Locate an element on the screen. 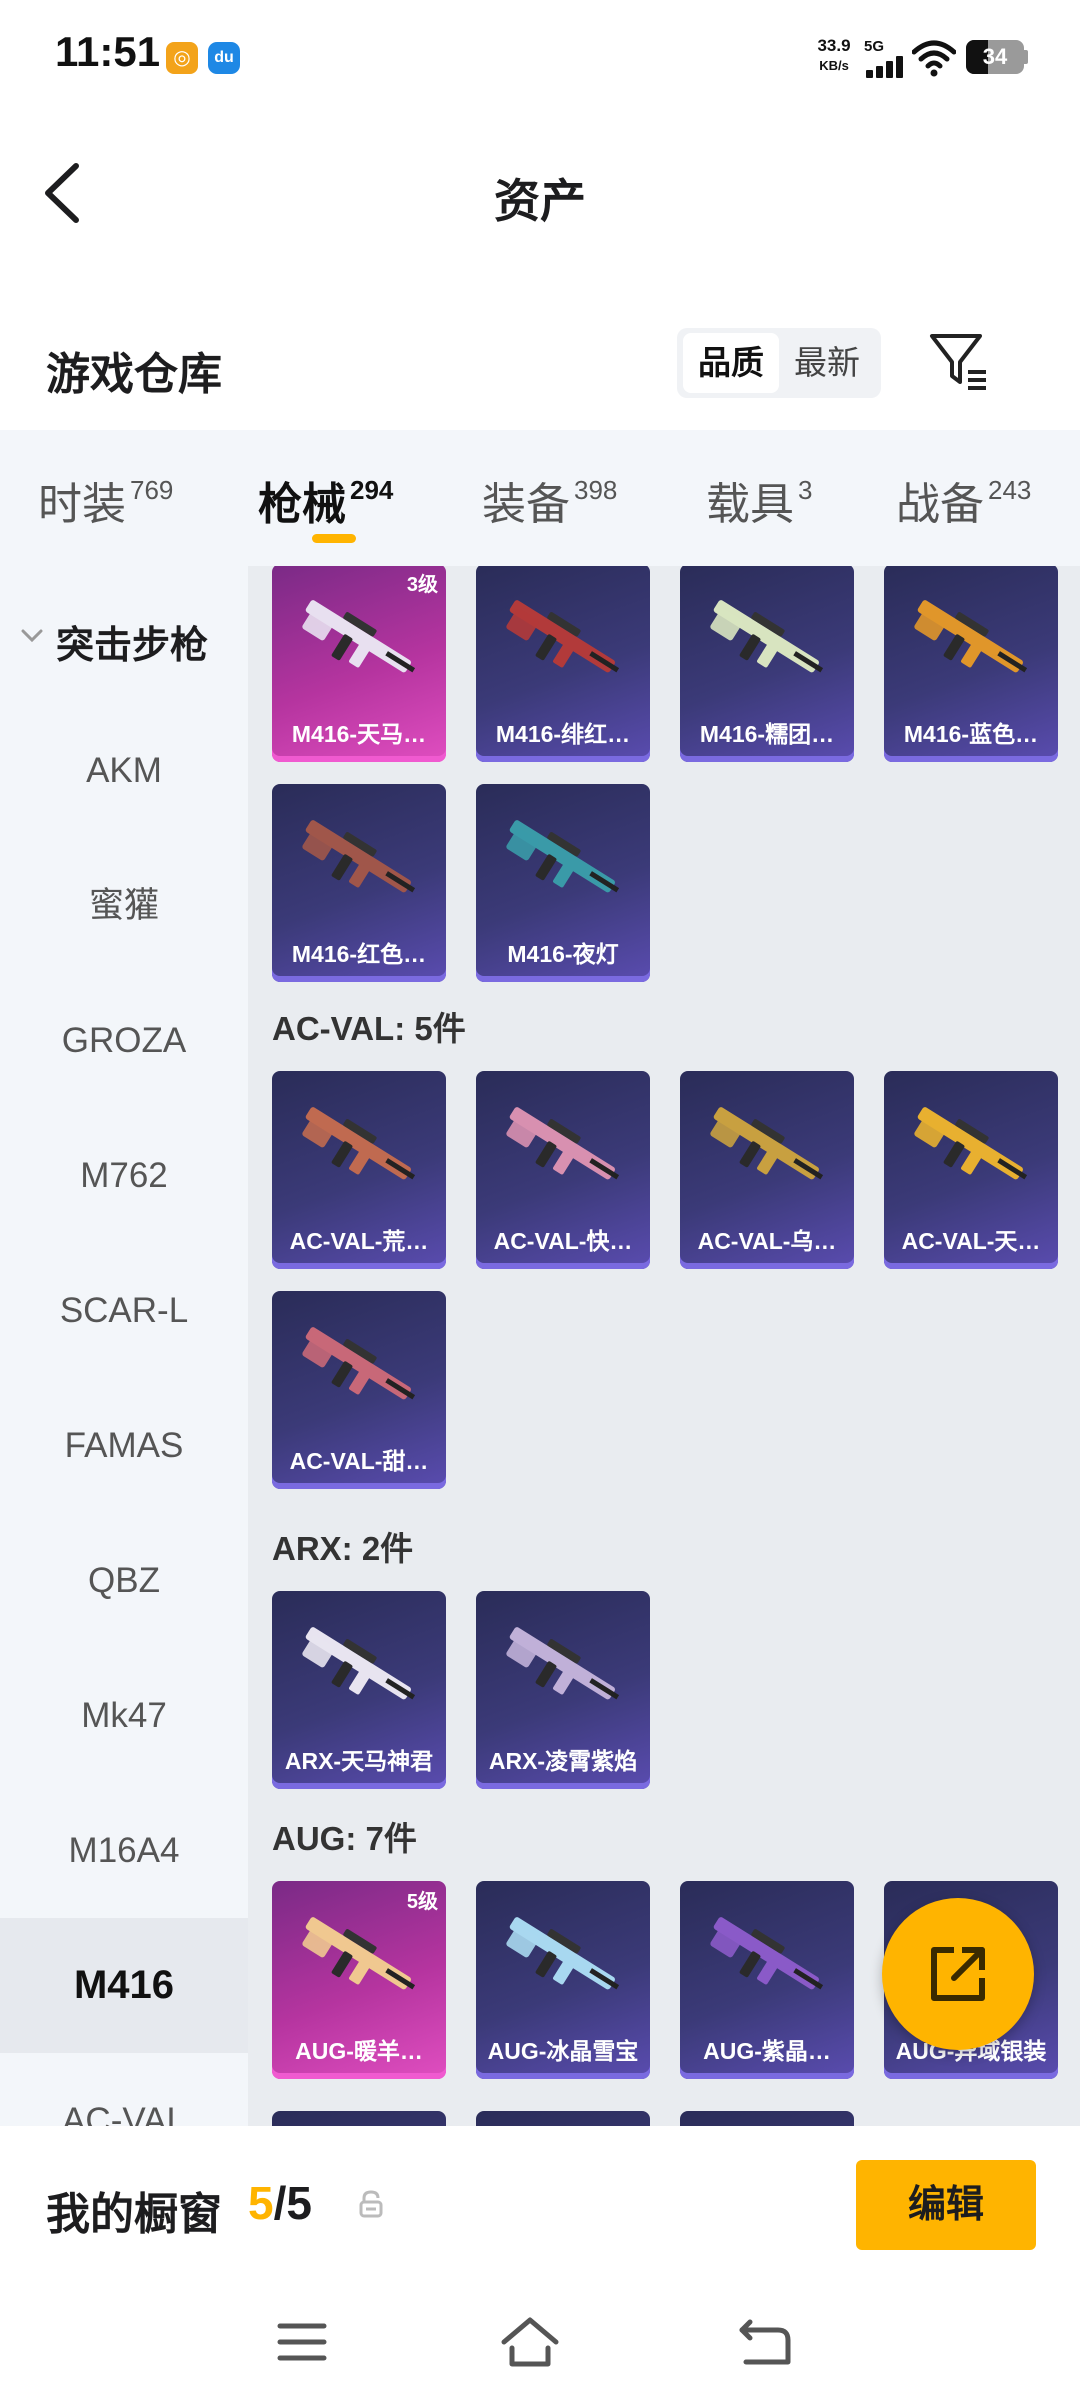 The width and height of the screenshot is (1080, 2400). sidebar-group-assault-rifles: 突击步枪 is located at coordinates (124, 636).